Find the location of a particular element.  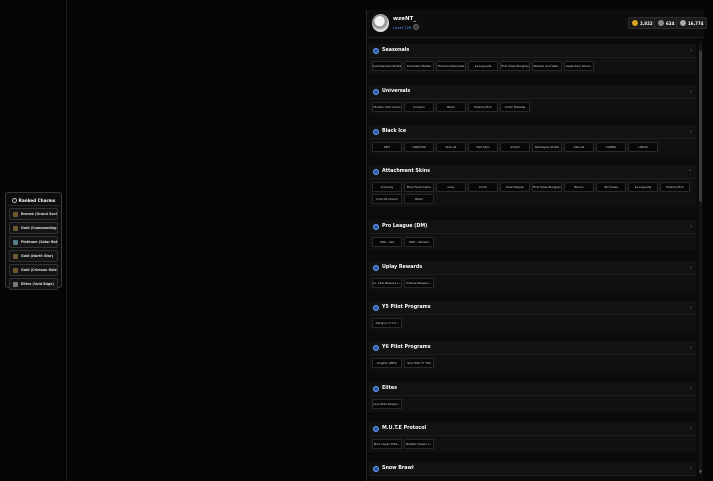

section-snow-brawl: Snow Brawl › is located at coordinates (532, 469).